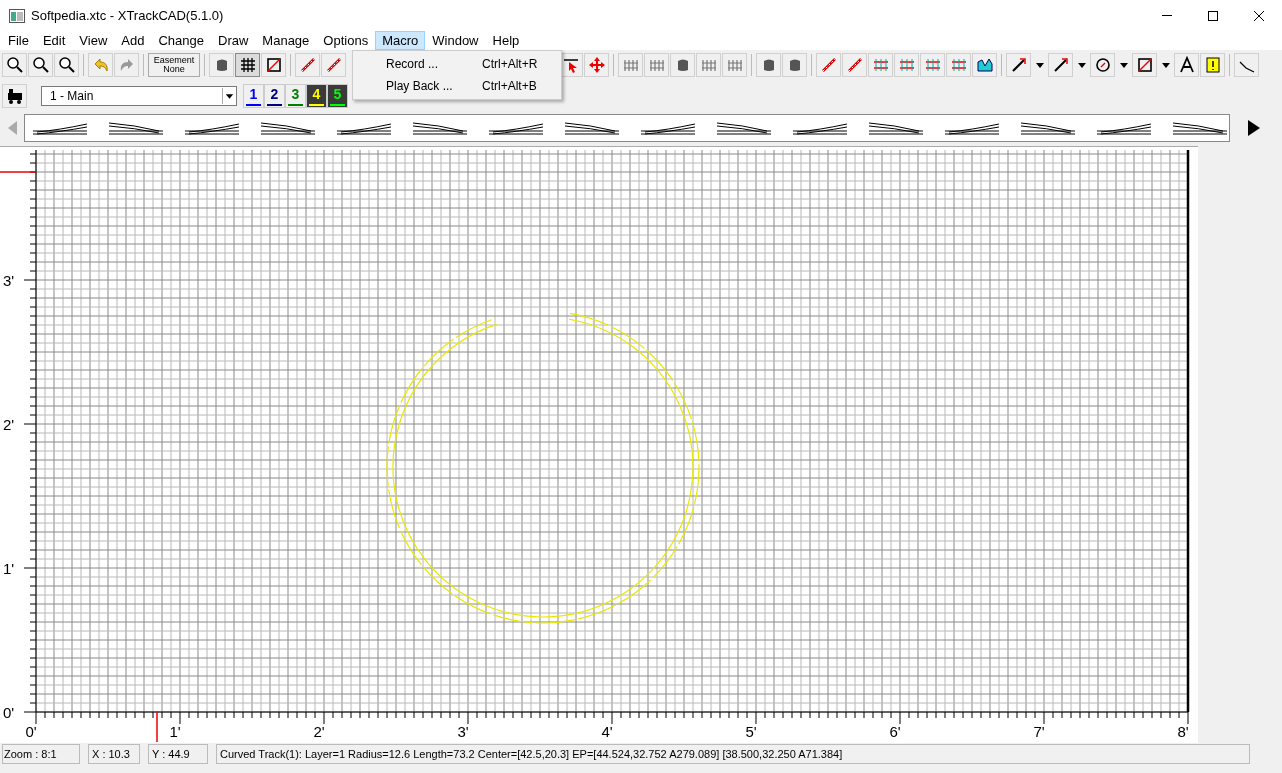 The image size is (1282, 773). I want to click on menu-entry: Record ... Ctrl+Alt+R, so click(457, 64).